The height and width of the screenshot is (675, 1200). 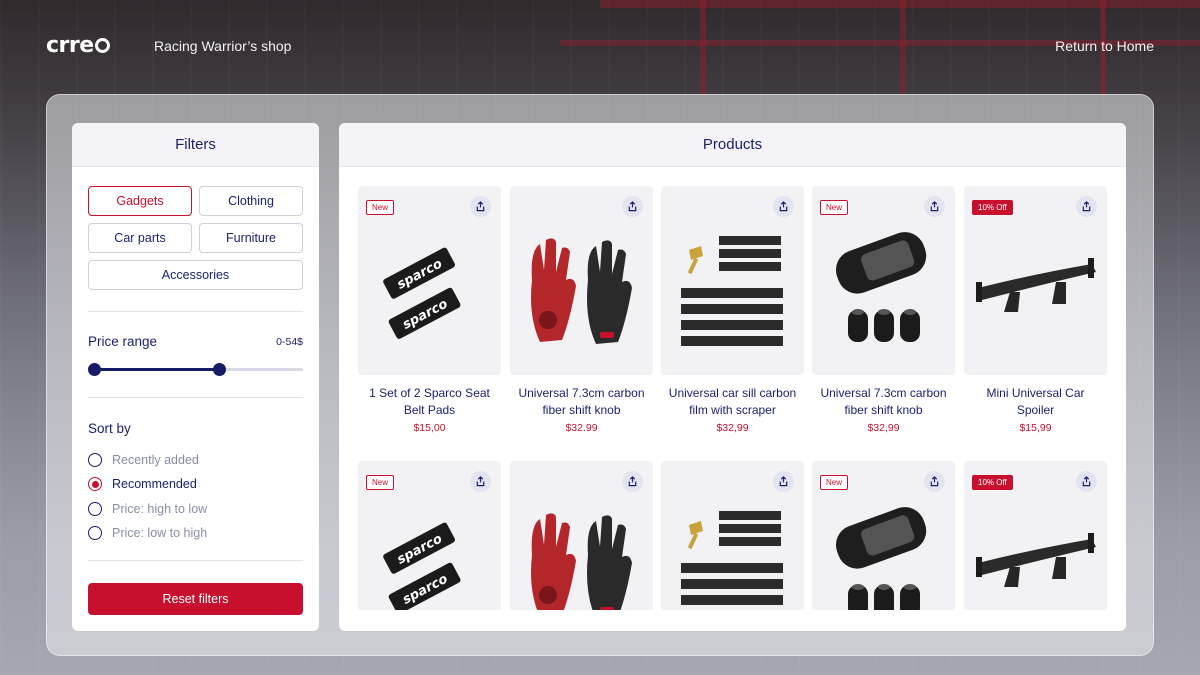 I want to click on shop-name: Racing Warrior’s shop, so click(x=223, y=46).